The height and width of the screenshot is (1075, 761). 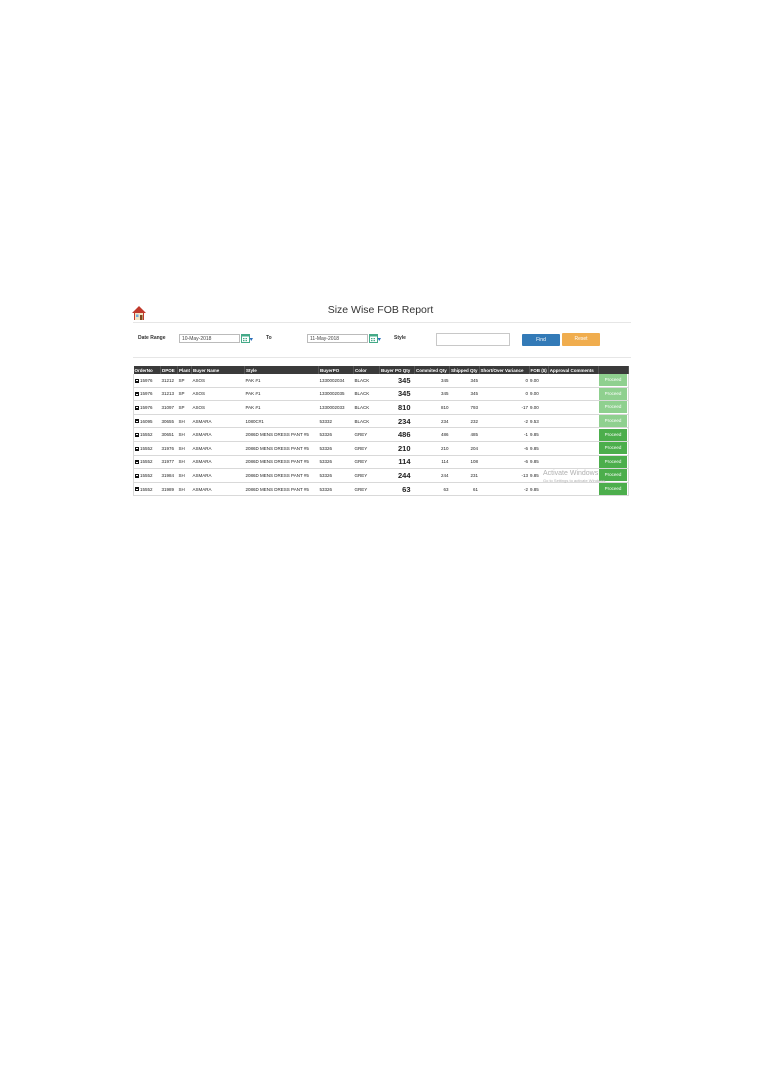 What do you see at coordinates (380, 310) in the screenshot?
I see `page-title: Size Wise FOB Report` at bounding box center [380, 310].